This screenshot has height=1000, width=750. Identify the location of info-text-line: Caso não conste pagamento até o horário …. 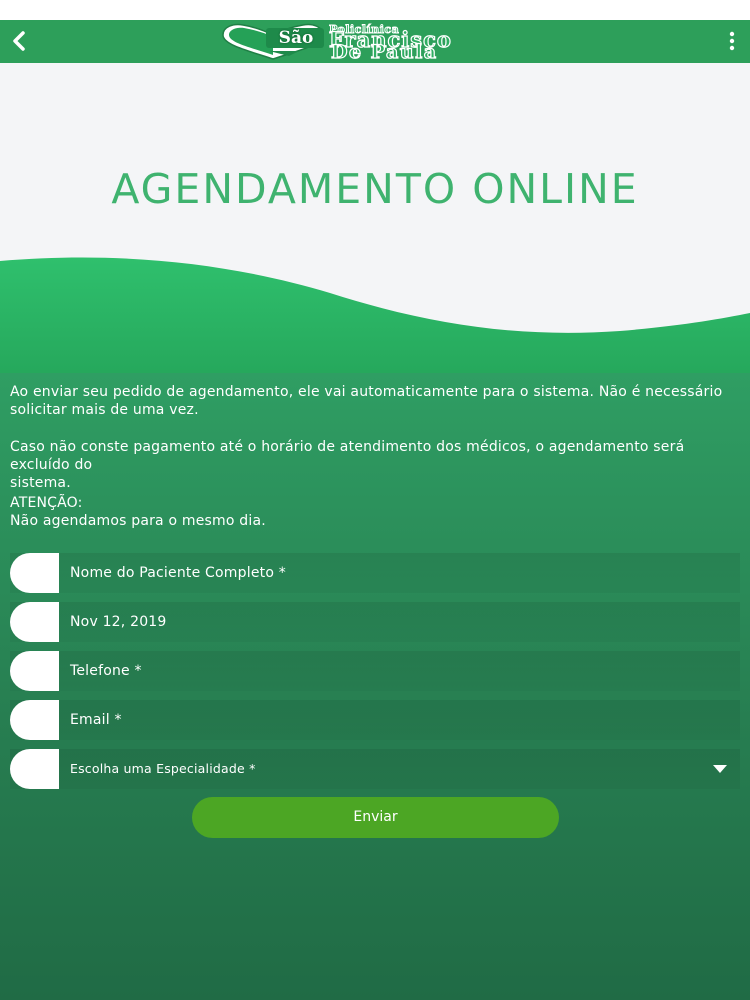
(347, 456).